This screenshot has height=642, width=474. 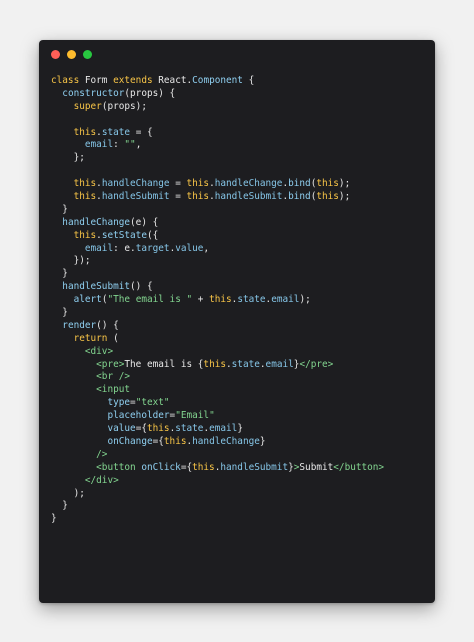 I want to click on code-token: <button, so click(x=119, y=467).